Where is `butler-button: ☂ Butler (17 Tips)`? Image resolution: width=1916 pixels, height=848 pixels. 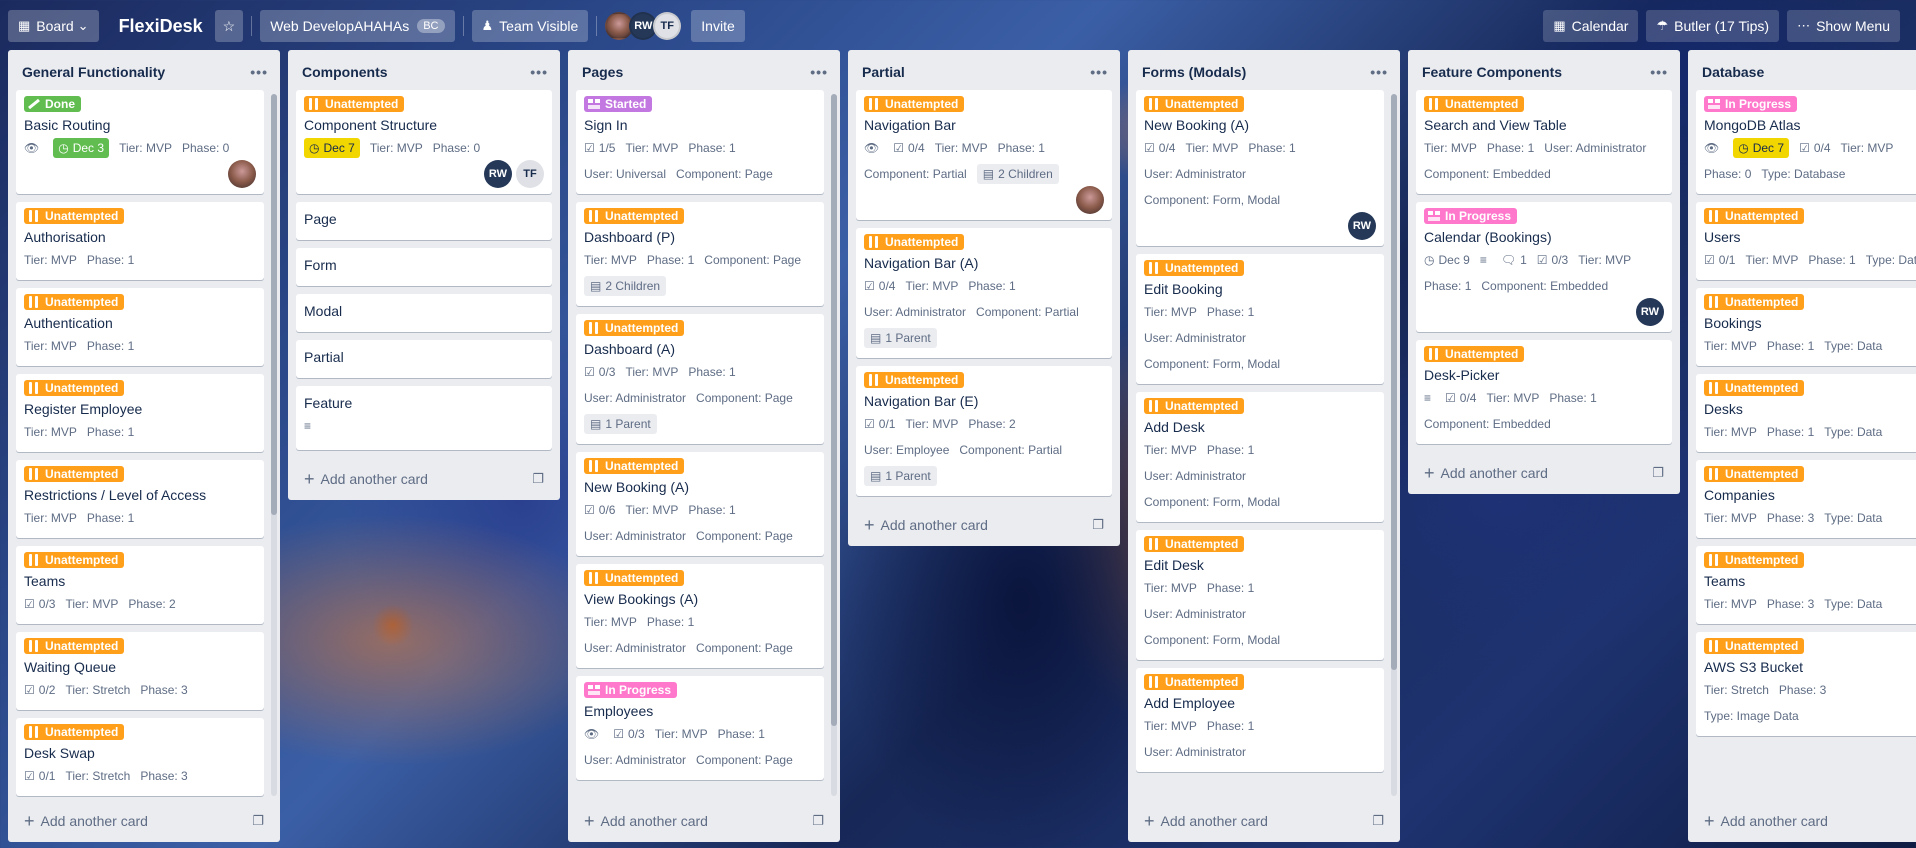 butler-button: ☂ Butler (17 Tips) is located at coordinates (1713, 26).